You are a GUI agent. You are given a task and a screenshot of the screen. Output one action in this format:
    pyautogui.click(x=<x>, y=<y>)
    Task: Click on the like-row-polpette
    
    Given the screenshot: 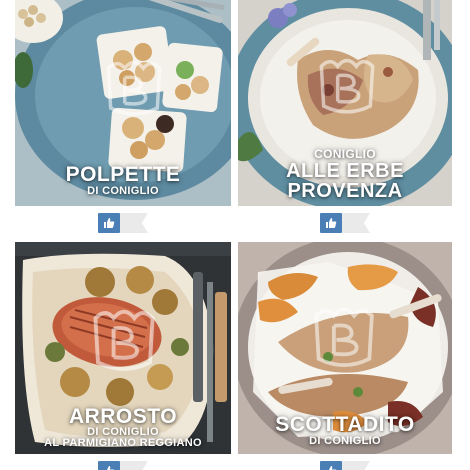 What is the action you would take?
    pyautogui.click(x=123, y=223)
    